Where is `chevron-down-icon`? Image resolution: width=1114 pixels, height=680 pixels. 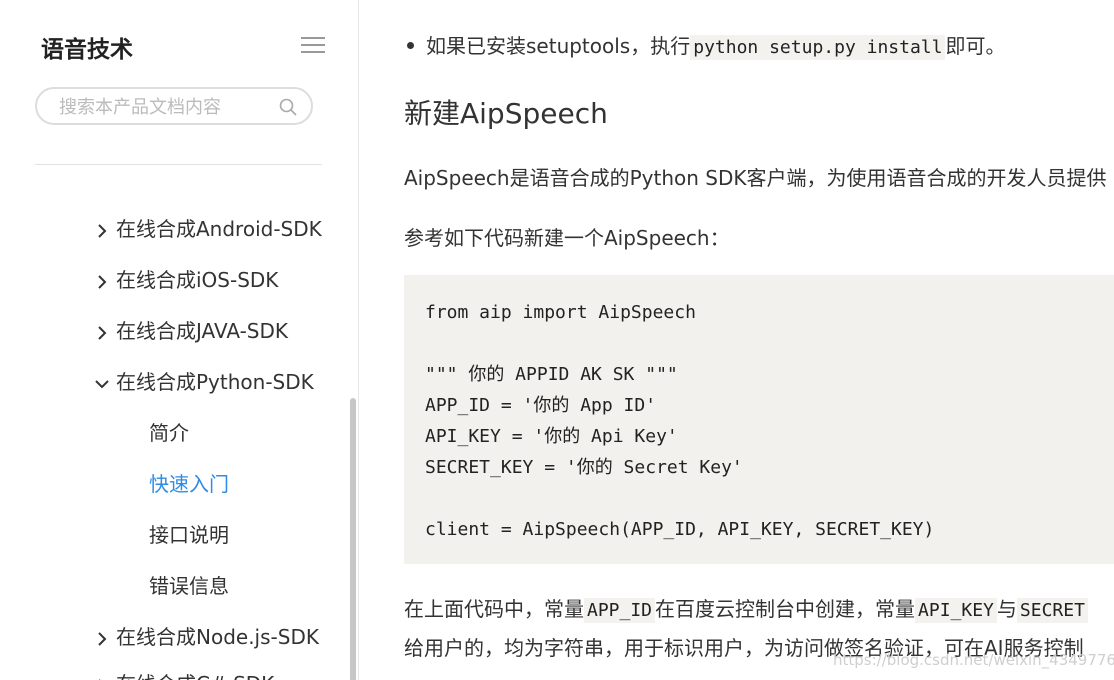
chevron-down-icon is located at coordinates (102, 383).